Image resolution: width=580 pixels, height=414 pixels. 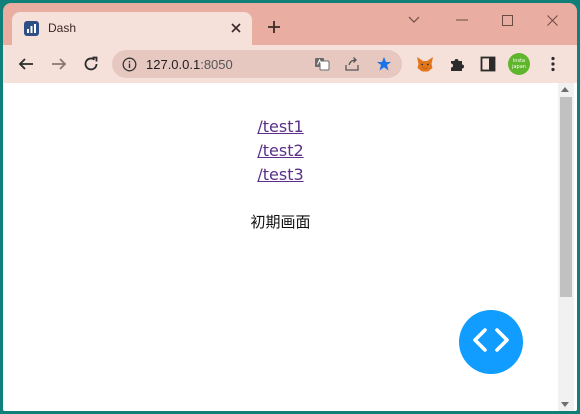 I want to click on vertical-scrollbar, so click(x=566, y=247).